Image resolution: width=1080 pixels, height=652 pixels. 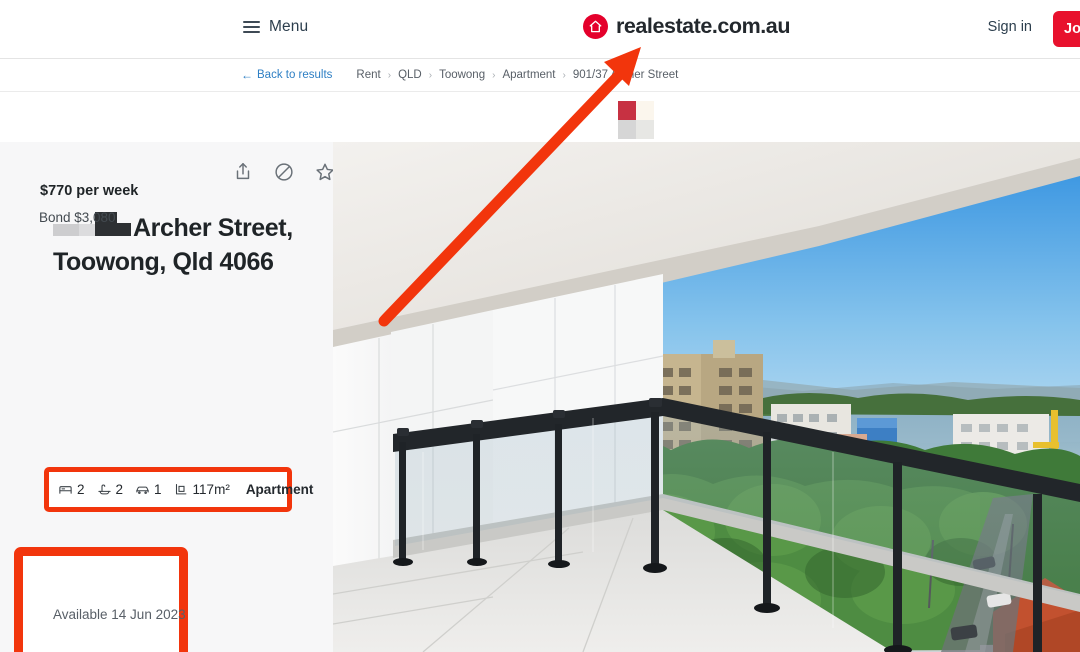 What do you see at coordinates (142, 489) in the screenshot?
I see `car-icon` at bounding box center [142, 489].